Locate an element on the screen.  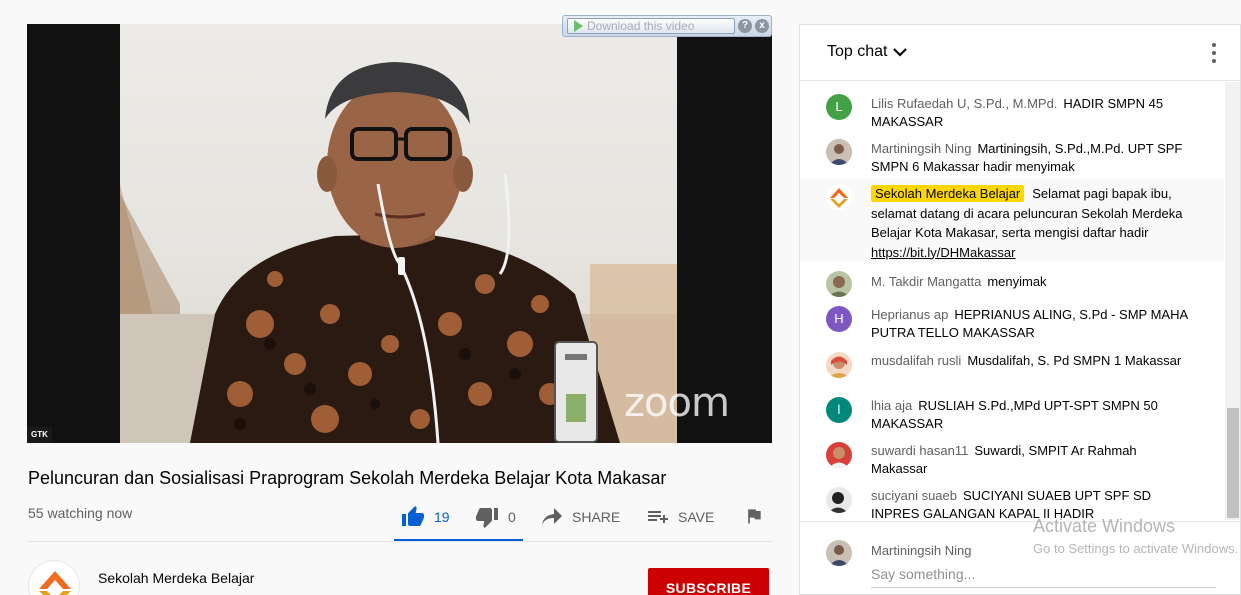
play-icon is located at coordinates (578, 26).